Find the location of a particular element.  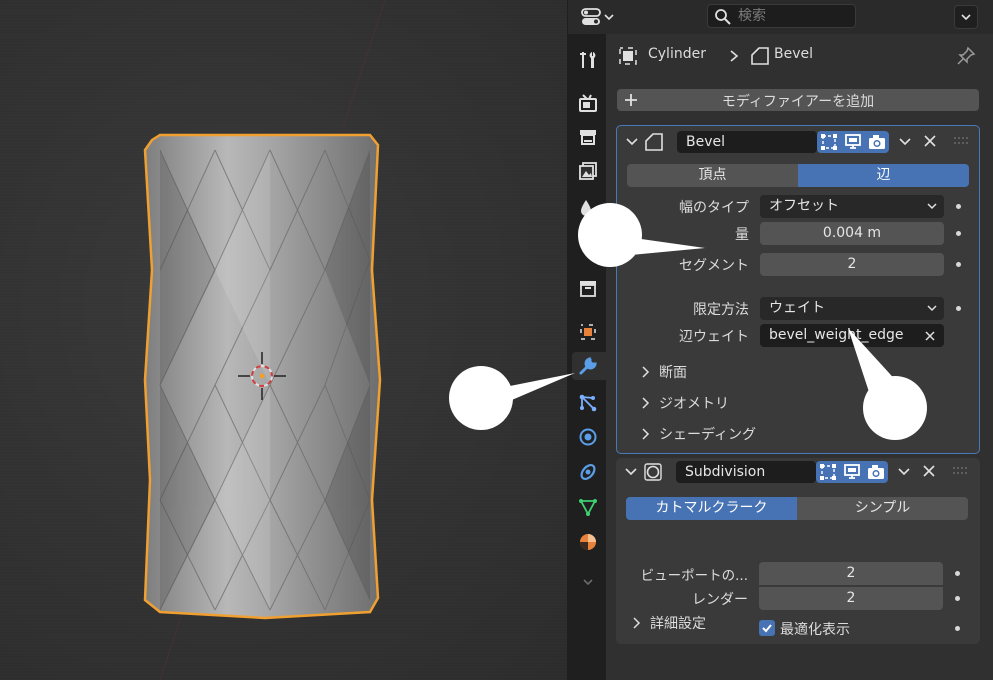

segments-field: 2 is located at coordinates (852, 264).